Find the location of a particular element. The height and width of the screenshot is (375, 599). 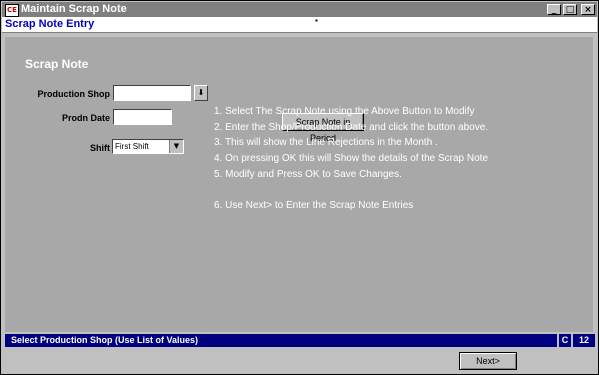

instruction-gap is located at coordinates (351, 191).